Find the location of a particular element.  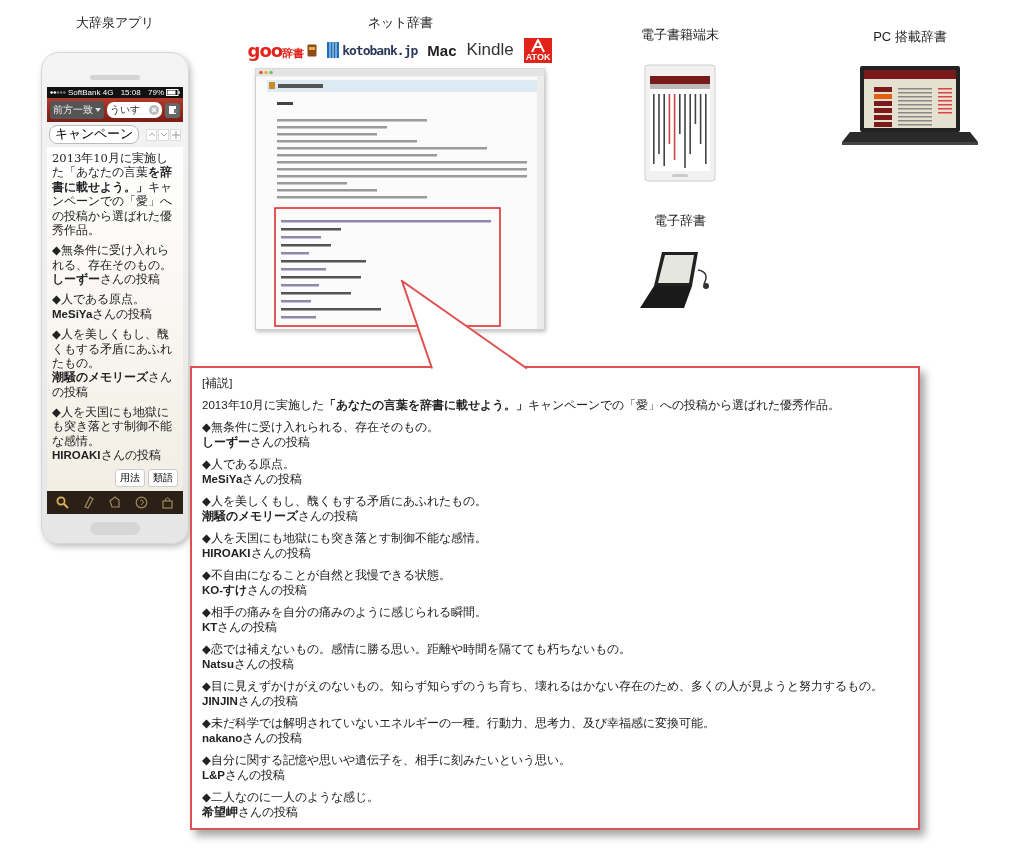

quote-text: ◆不自由になることが自然と我慢できる状態。 is located at coordinates (327, 575).